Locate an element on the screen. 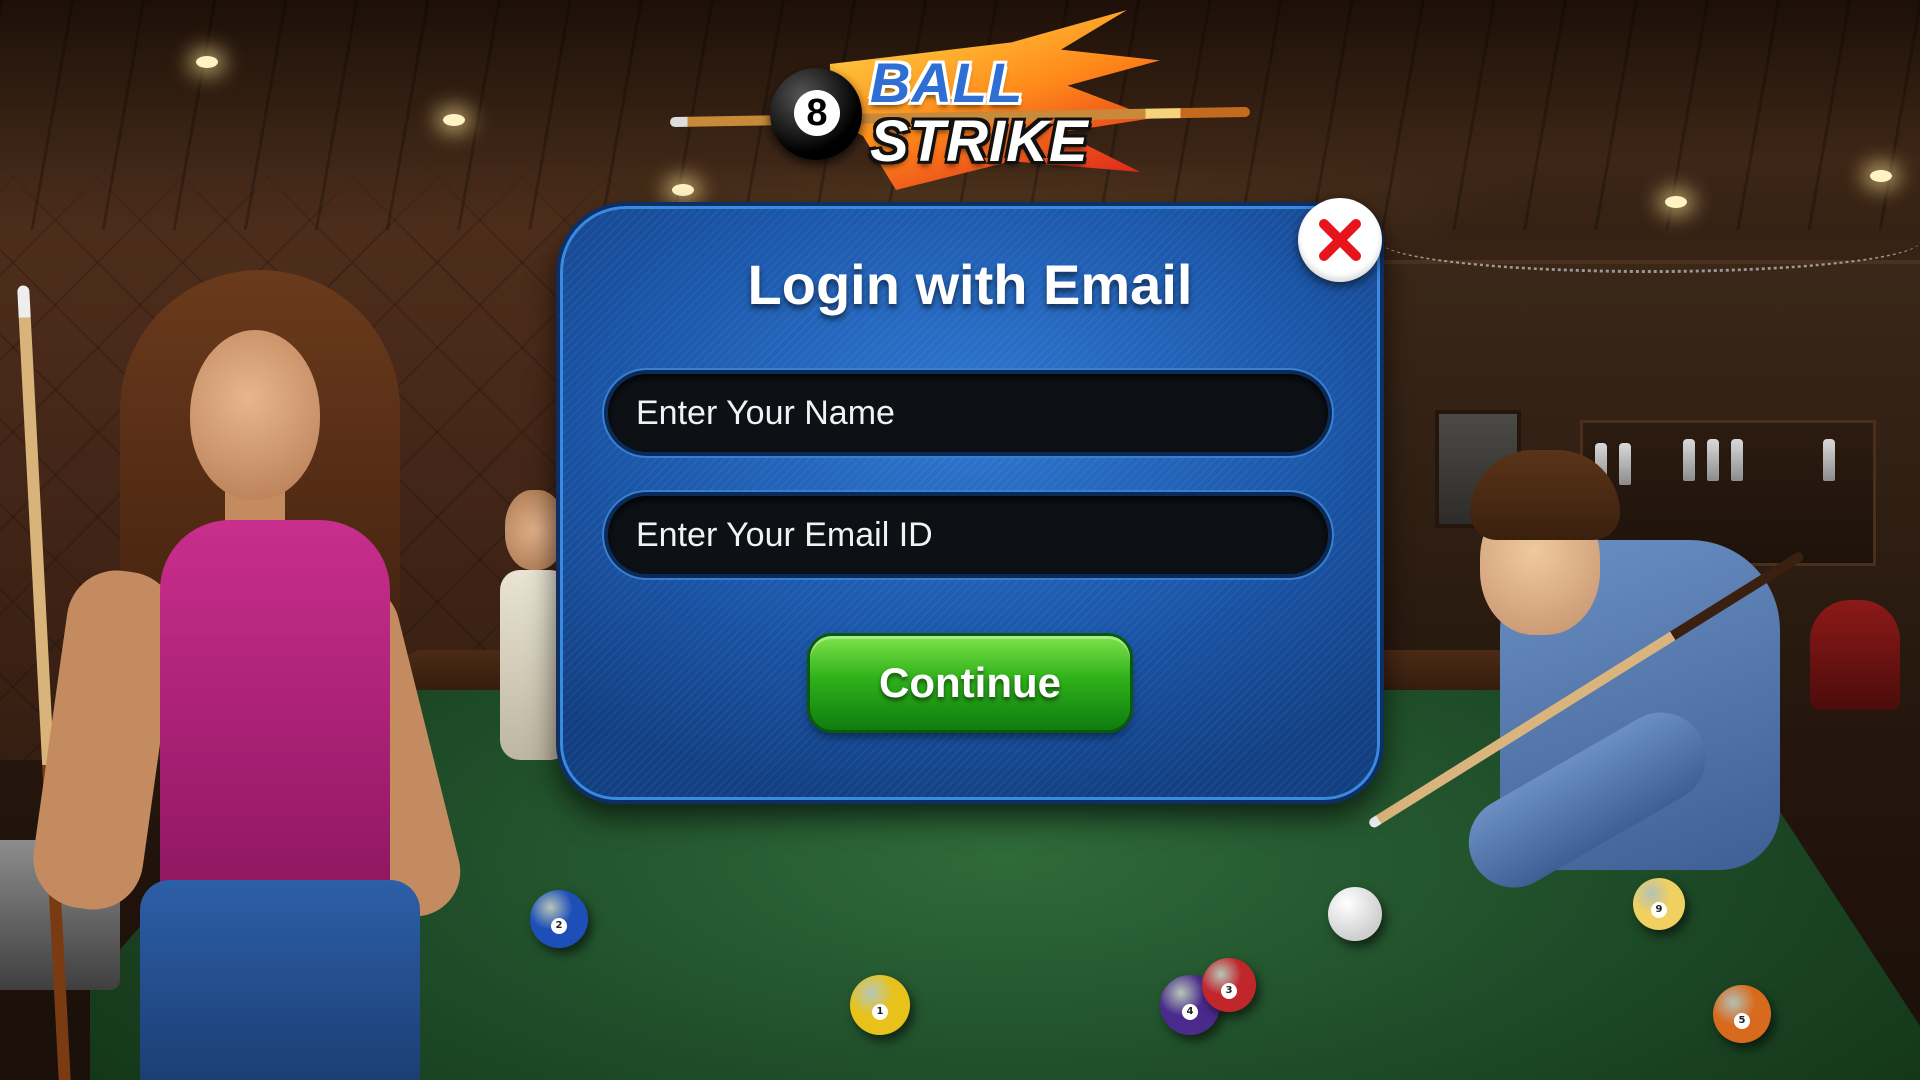 The width and height of the screenshot is (1920, 1080). logo-word-ball: BALL is located at coordinates (947, 82).